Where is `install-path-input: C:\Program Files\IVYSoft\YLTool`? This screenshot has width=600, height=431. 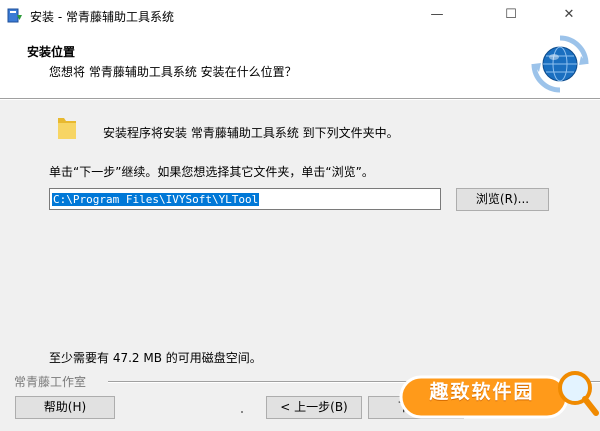
install-path-input: C:\Program Files\IVYSoft\YLTool is located at coordinates (245, 199).